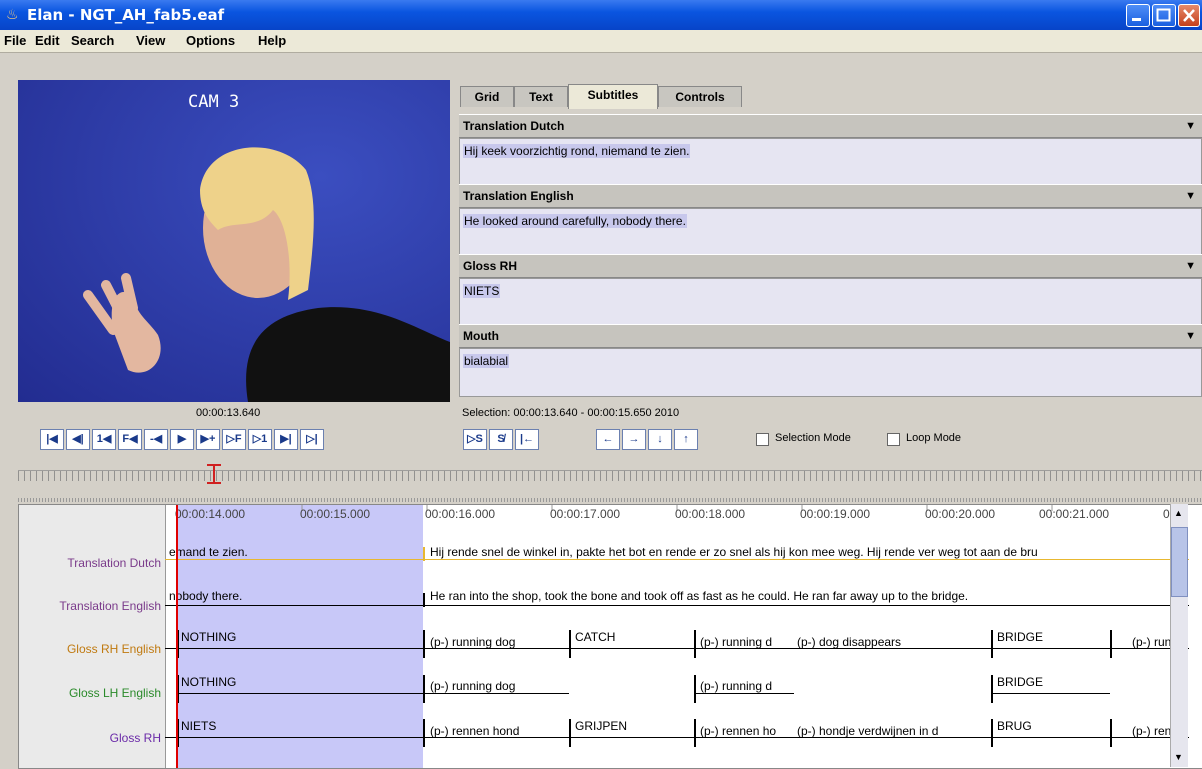 The height and width of the screenshot is (769, 1202). Describe the element at coordinates (92, 40) in the screenshot. I see `menu-search: Search` at that location.